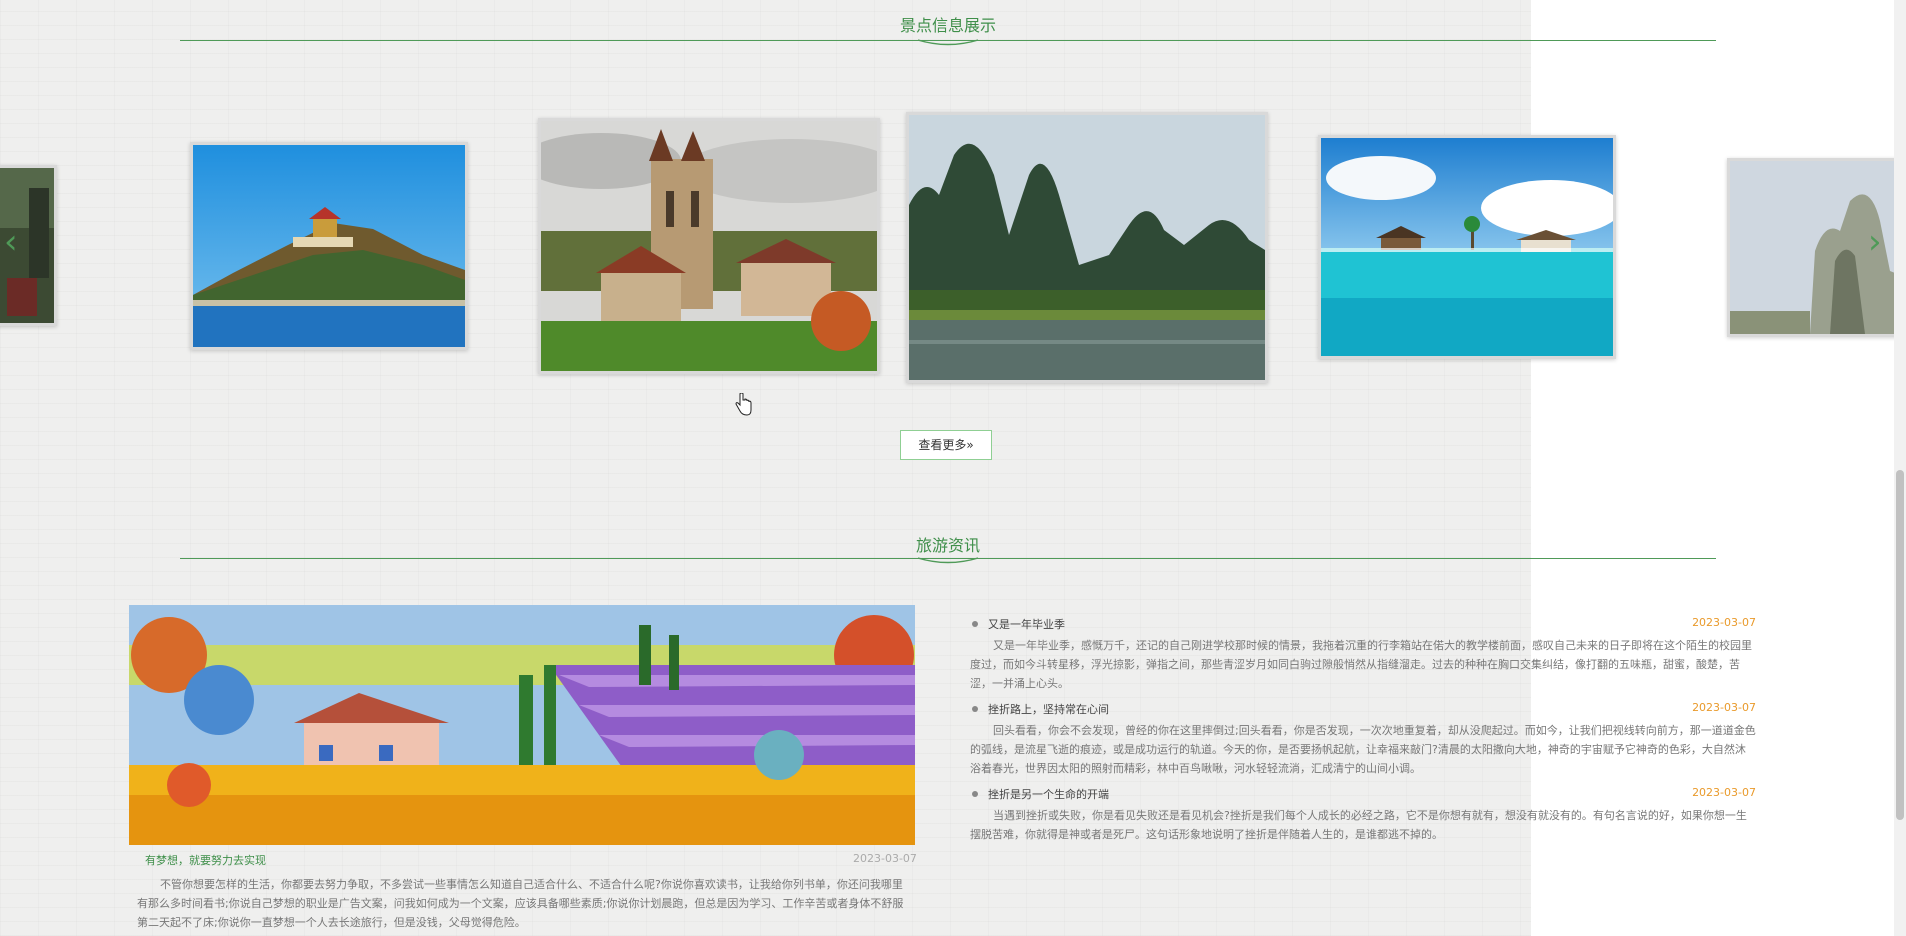 This screenshot has width=1906, height=936. What do you see at coordinates (1026, 624) in the screenshot?
I see `news-title: 又是一年毕业季` at bounding box center [1026, 624].